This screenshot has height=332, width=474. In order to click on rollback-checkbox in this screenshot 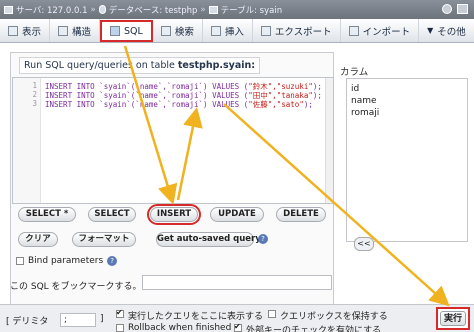, I will do `click(120, 328)`.